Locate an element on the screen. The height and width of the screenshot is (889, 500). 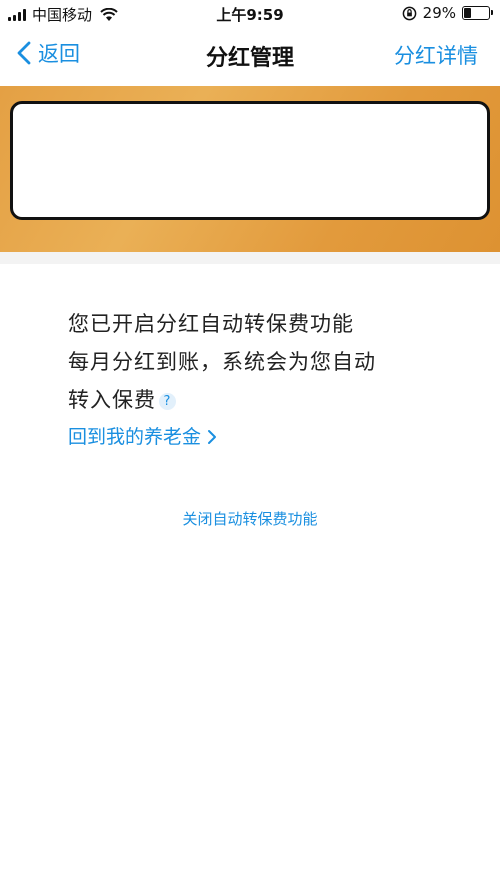
description-line-1: 每月分红到账，系统会为您自动 is located at coordinates (222, 362).